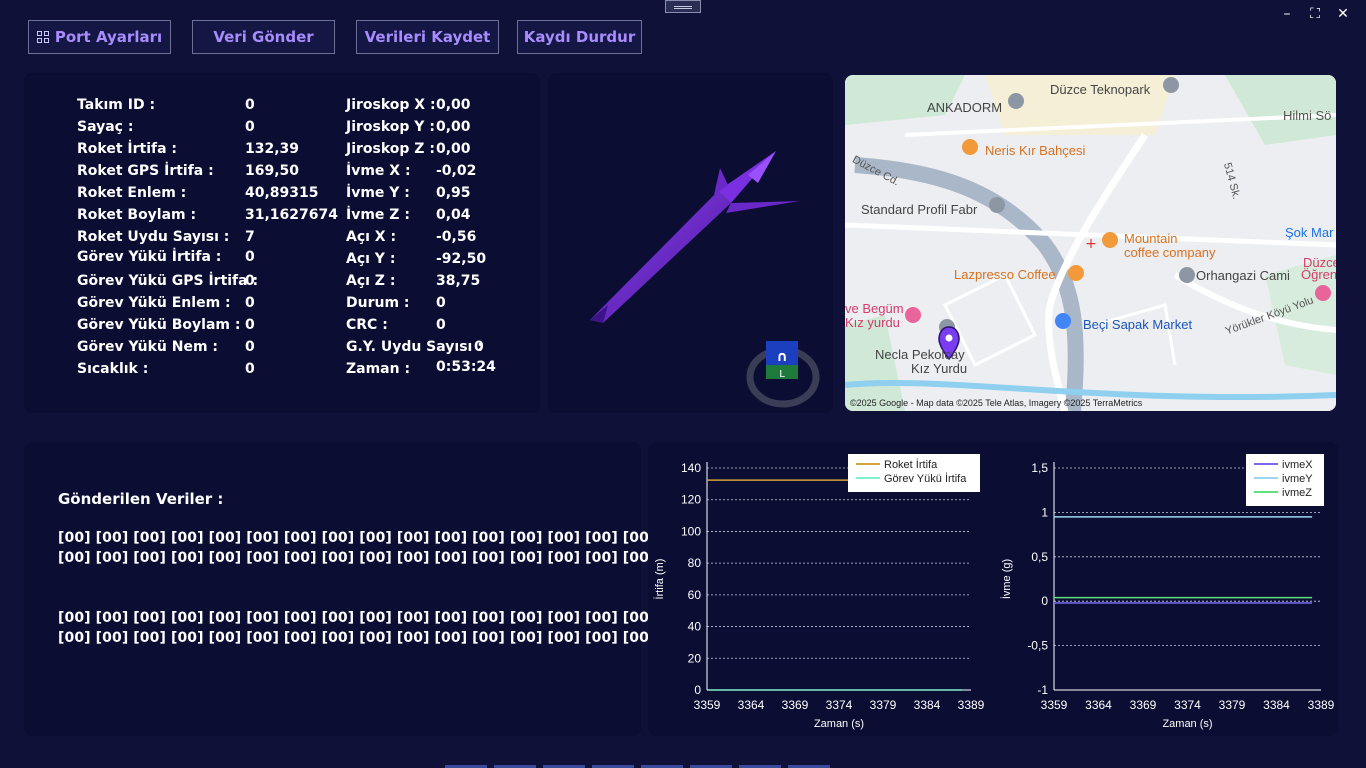 This screenshot has height=768, width=1366. Describe the element at coordinates (1035, 150) in the screenshot. I see `map-place-label: Neris Kır Bahçesi` at that location.